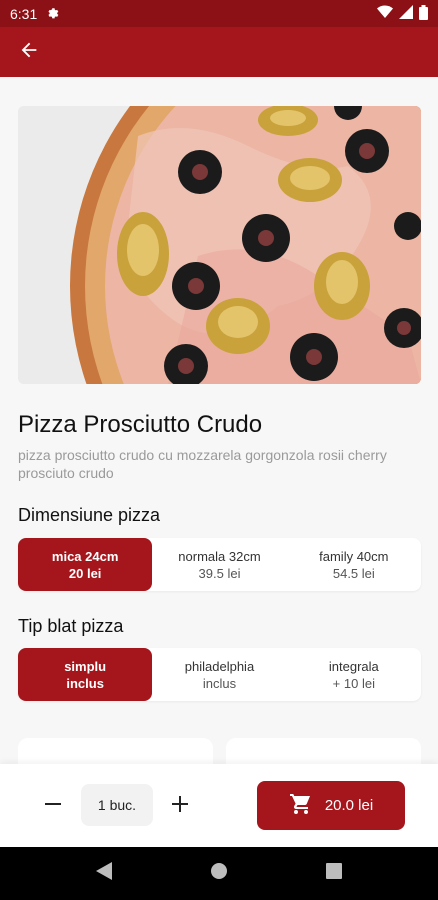 The height and width of the screenshot is (900, 438). What do you see at coordinates (219, 13) in the screenshot?
I see `status-bar: 6:31` at bounding box center [219, 13].